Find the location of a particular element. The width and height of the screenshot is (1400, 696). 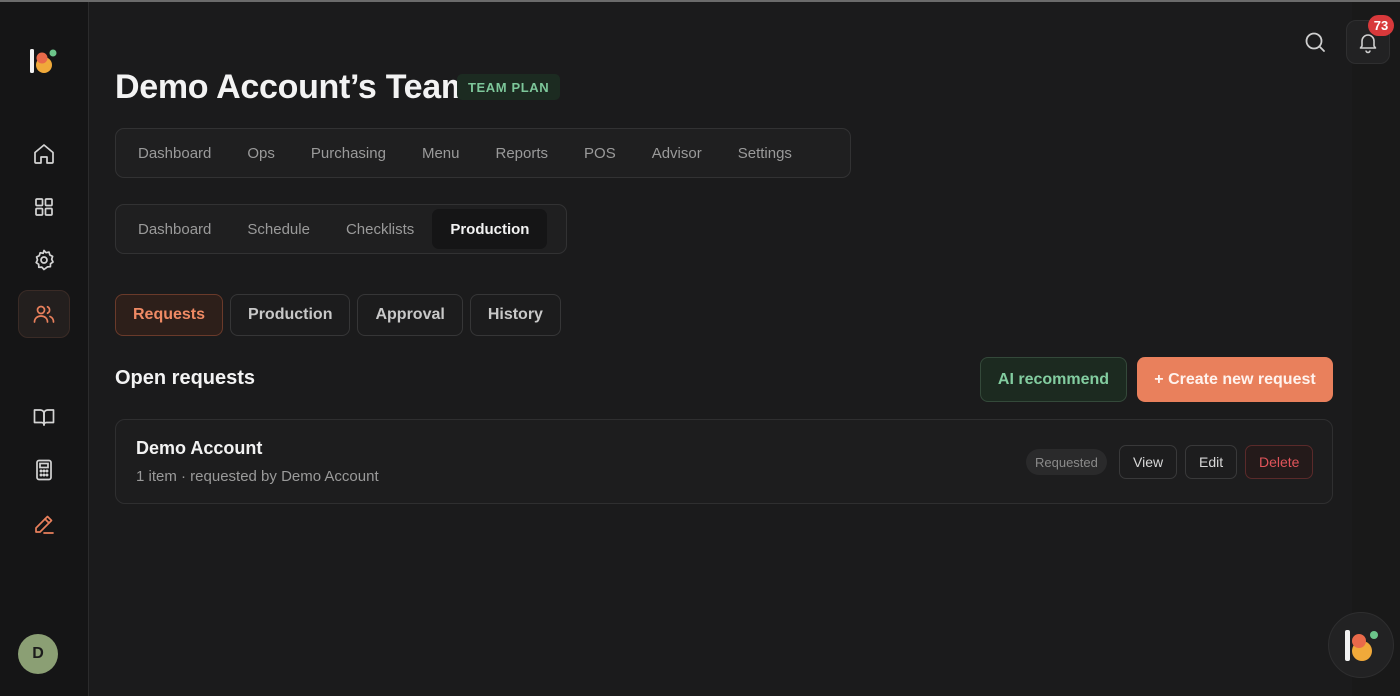

search-button is located at coordinates (1315, 42).